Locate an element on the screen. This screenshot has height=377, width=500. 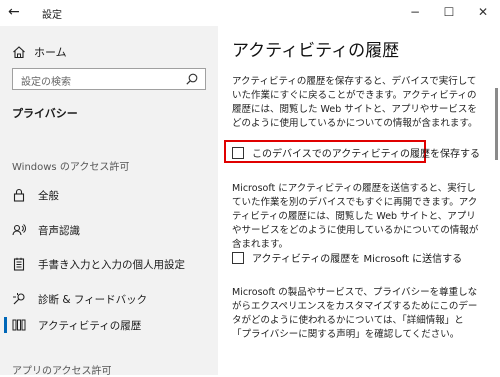
home-icon is located at coordinates (19, 52).